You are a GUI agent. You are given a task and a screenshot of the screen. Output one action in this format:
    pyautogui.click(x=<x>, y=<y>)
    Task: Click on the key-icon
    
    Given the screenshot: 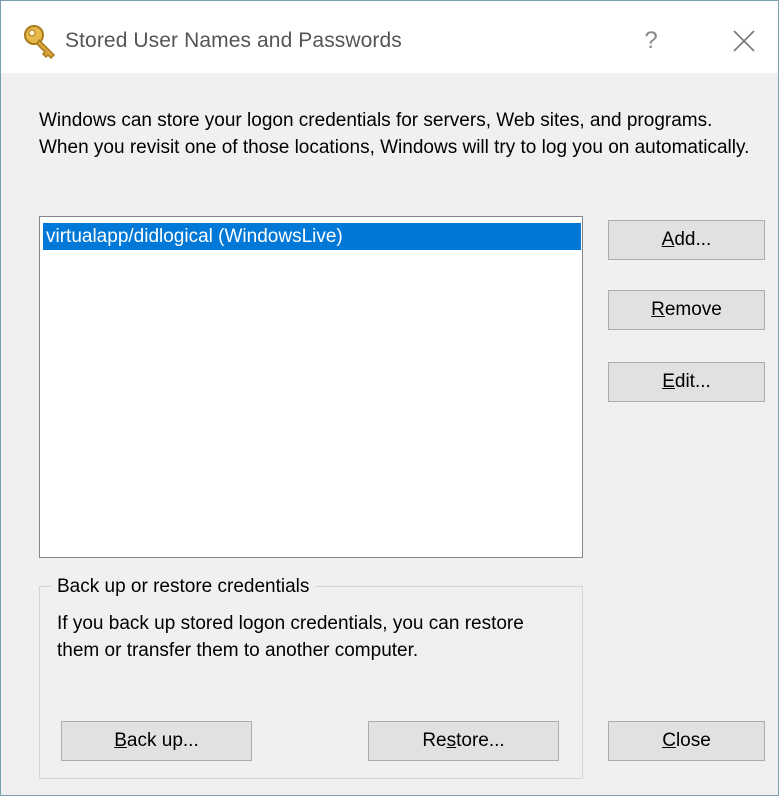 What is the action you would take?
    pyautogui.click(x=41, y=43)
    